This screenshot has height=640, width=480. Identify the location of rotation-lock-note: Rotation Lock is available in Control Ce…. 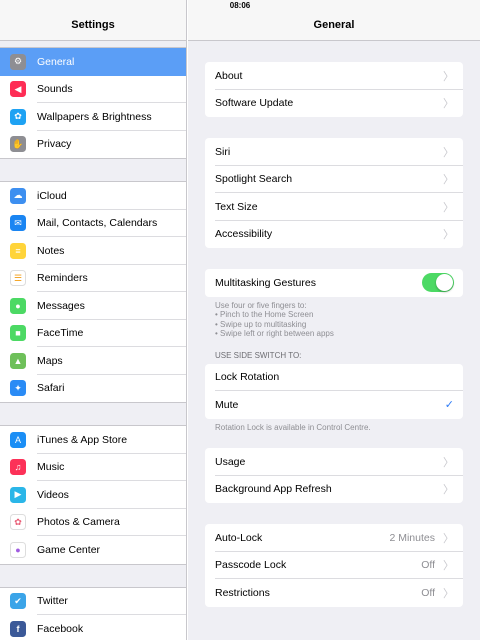
(293, 427).